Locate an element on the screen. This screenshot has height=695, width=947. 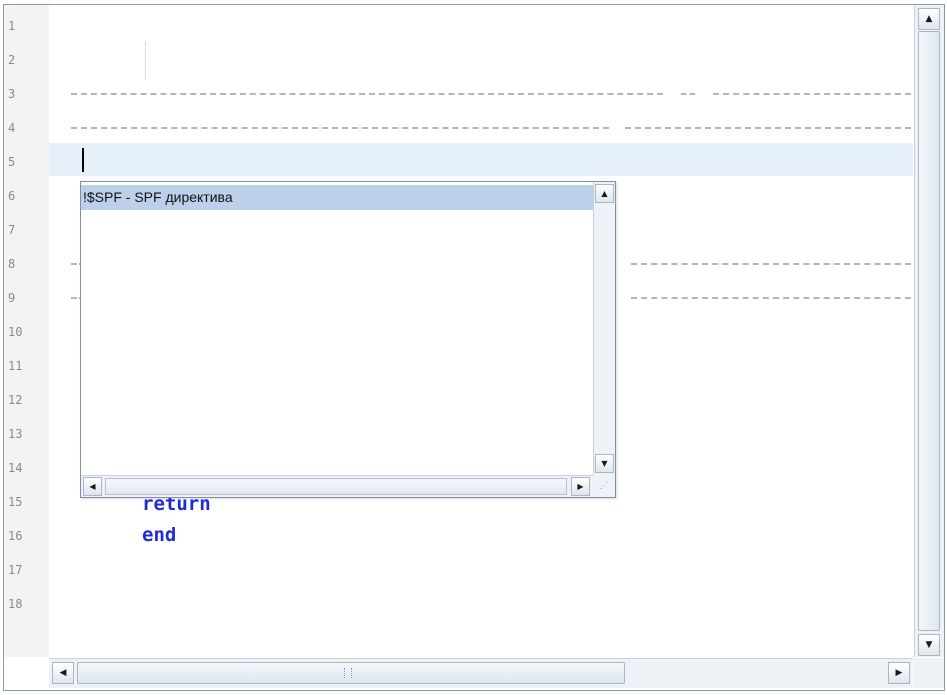
line-number: 10 is located at coordinates (15, 332).